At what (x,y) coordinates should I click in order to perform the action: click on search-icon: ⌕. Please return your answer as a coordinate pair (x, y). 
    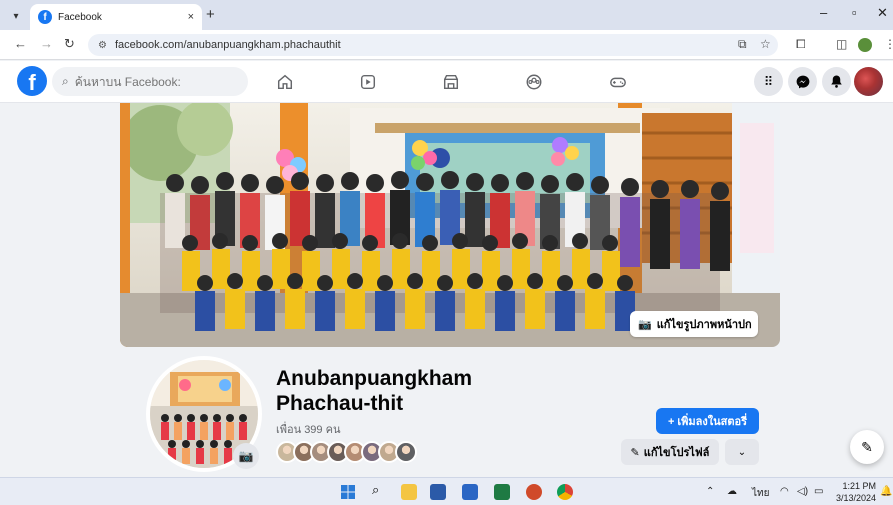
    Looking at the image, I should click on (65, 81).